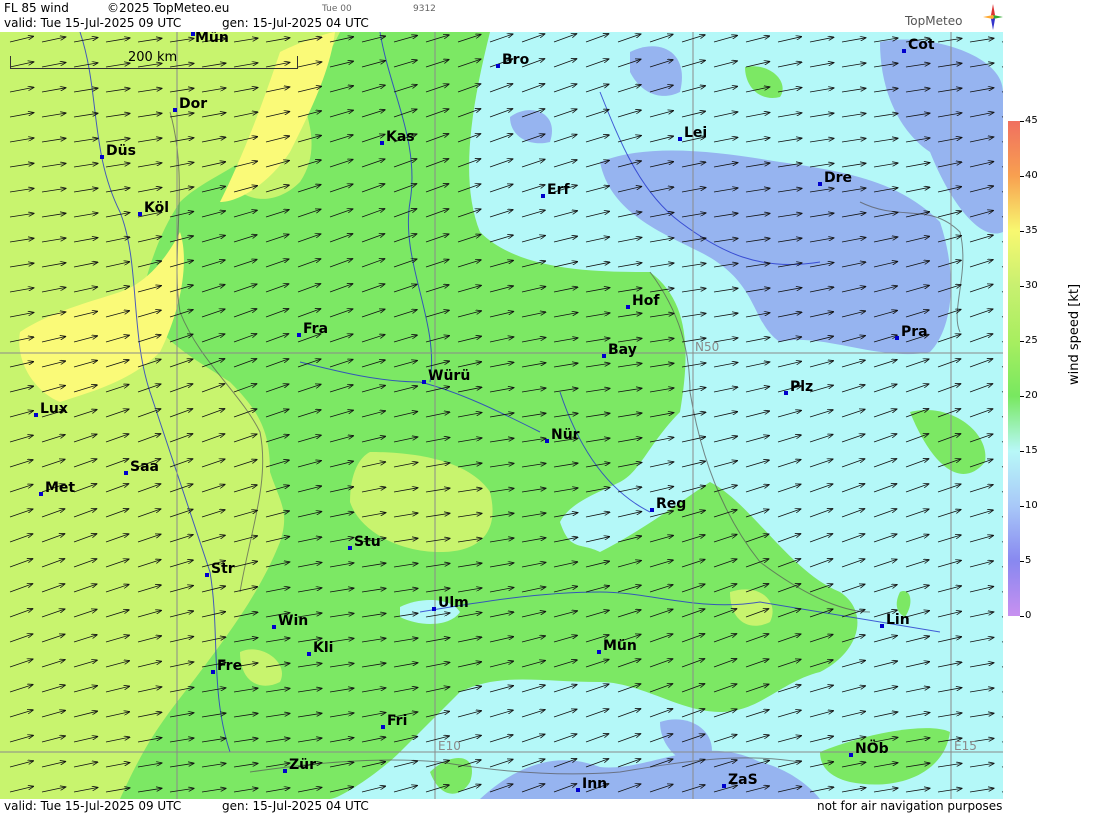  What do you see at coordinates (93, 23) in the screenshot?
I see `valid-time: valid: Tue 15-Jul-2025 09 UTC` at bounding box center [93, 23].